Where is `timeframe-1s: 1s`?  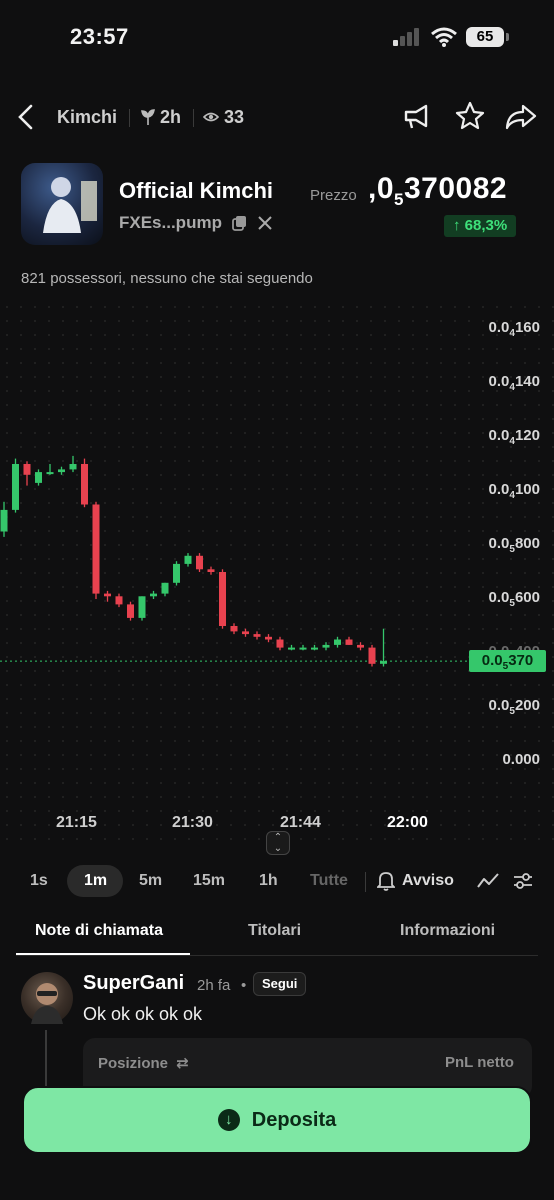 timeframe-1s: 1s is located at coordinates (39, 881).